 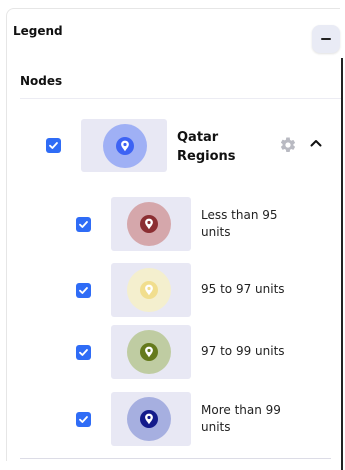 I want to click on item-label: 97 to 99 units, so click(x=243, y=351).